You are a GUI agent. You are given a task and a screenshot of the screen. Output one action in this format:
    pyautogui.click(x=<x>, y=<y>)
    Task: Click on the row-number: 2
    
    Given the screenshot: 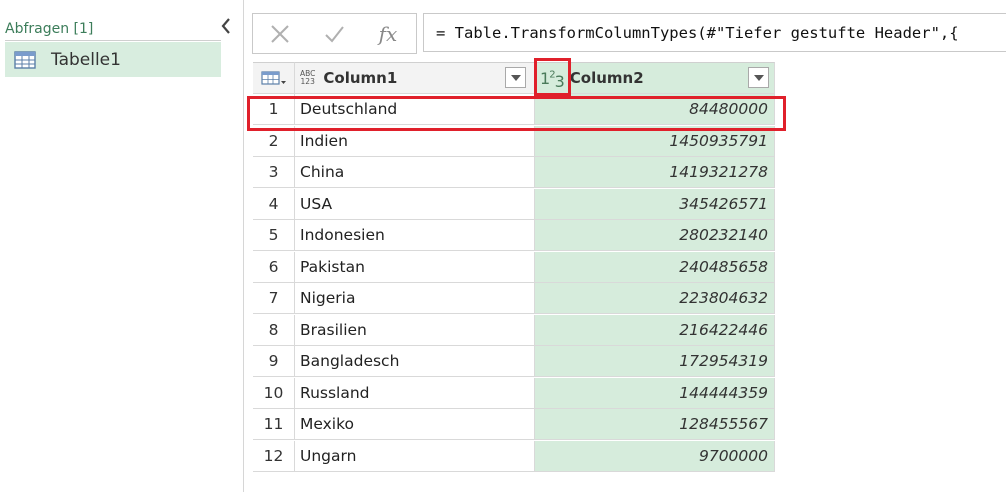 What is the action you would take?
    pyautogui.click(x=274, y=141)
    